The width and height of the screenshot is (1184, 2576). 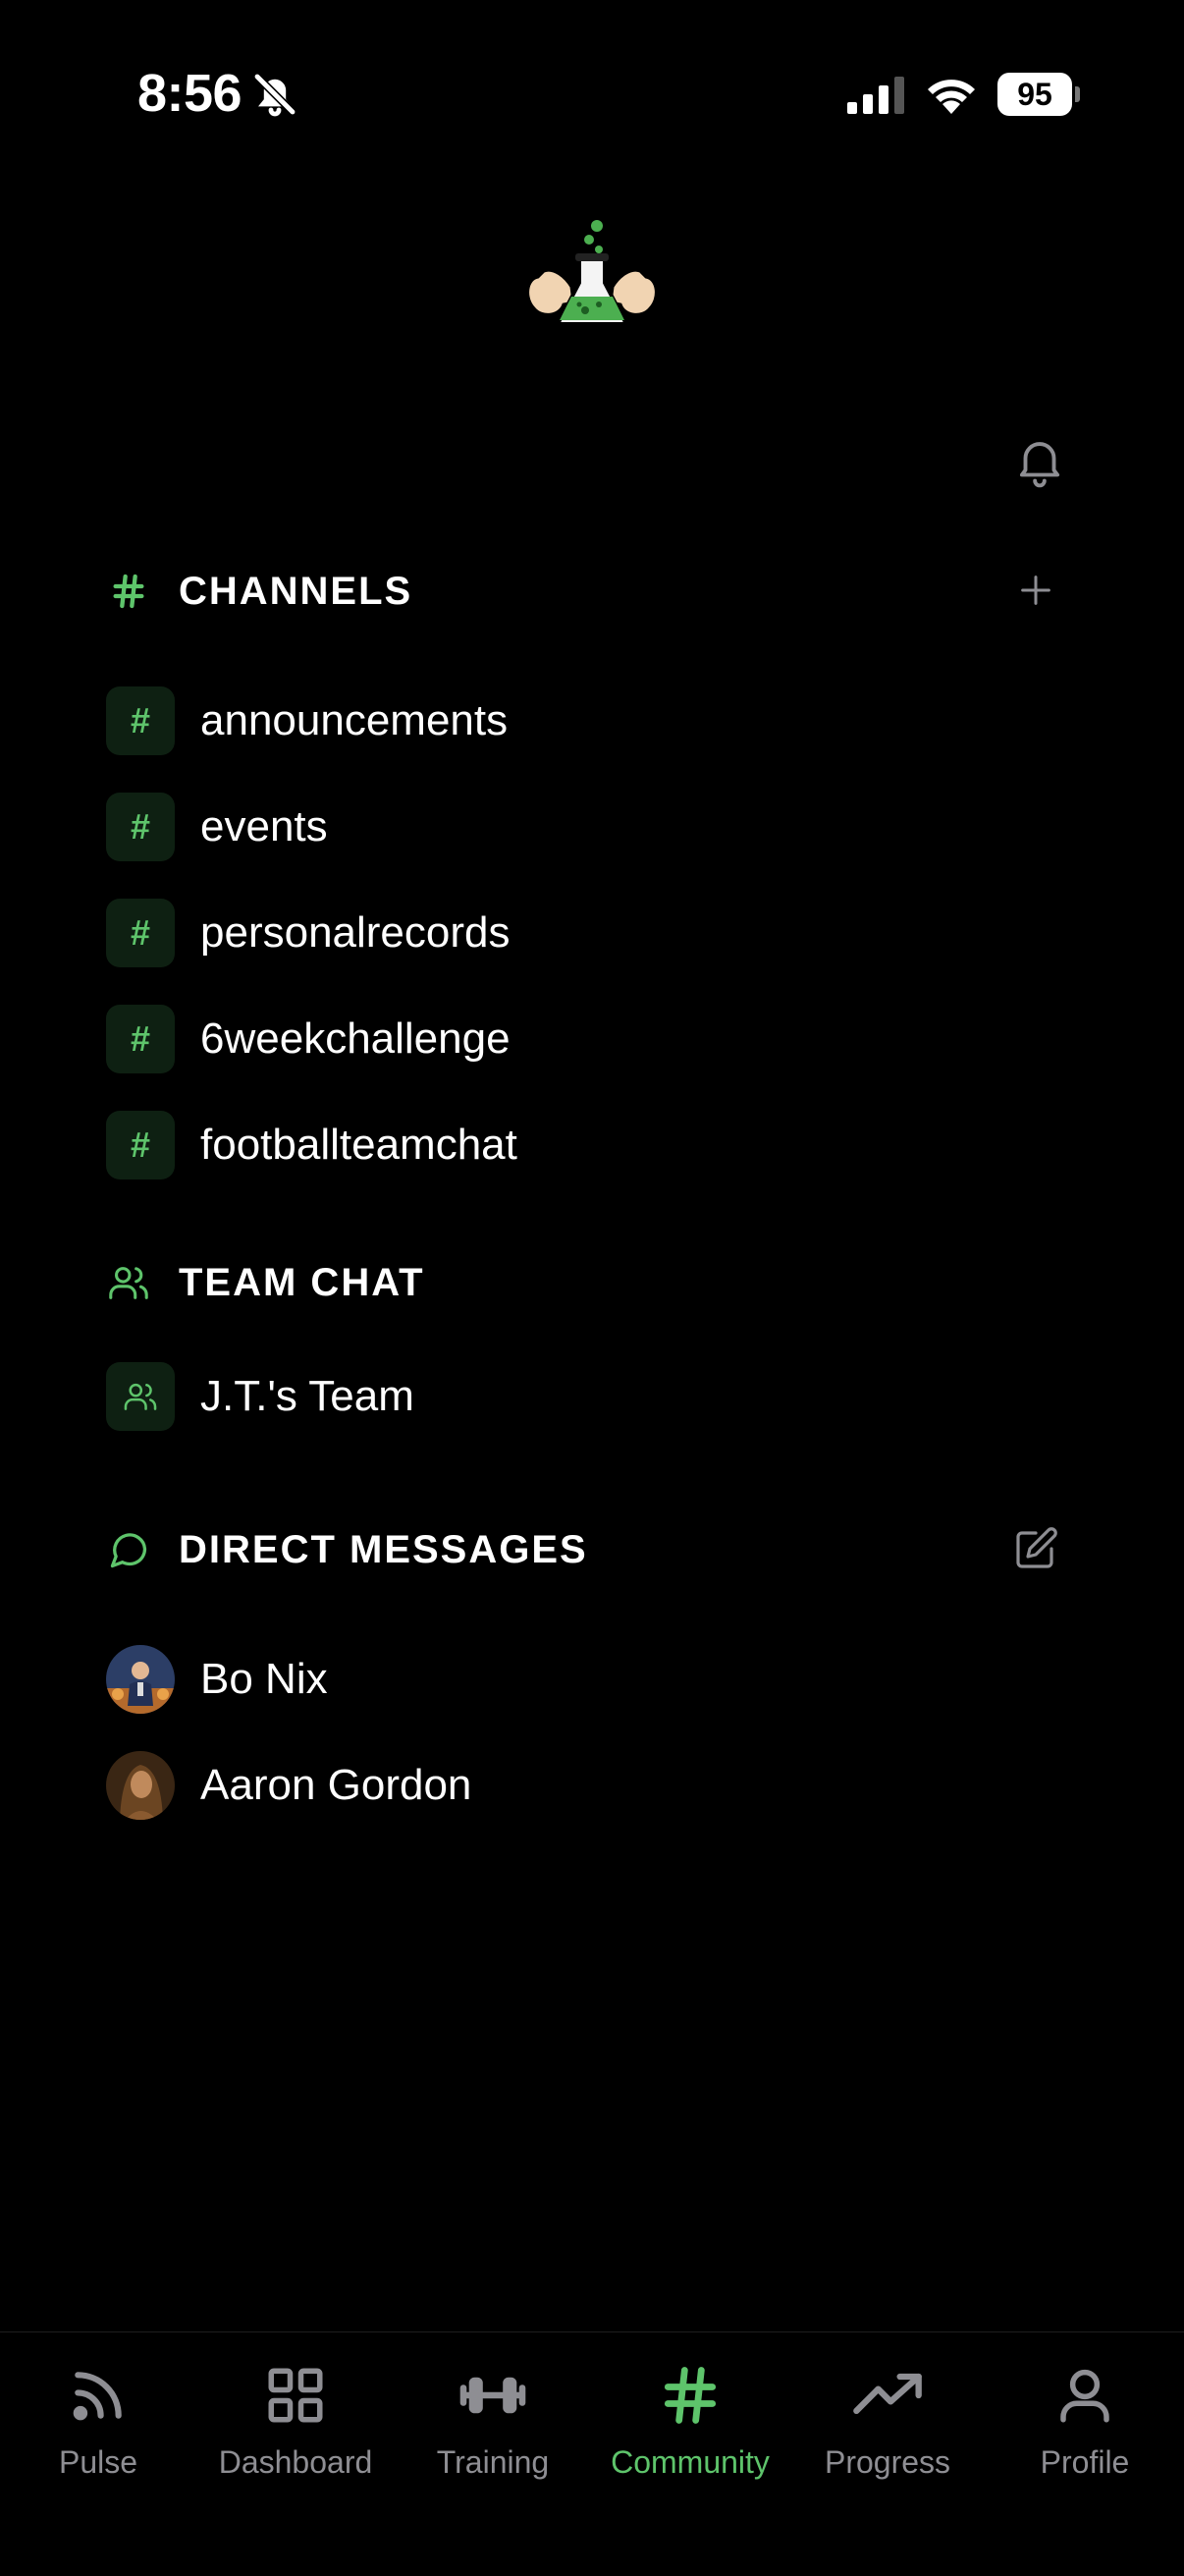 What do you see at coordinates (1034, 95) in the screenshot?
I see `battery-level: 95` at bounding box center [1034, 95].